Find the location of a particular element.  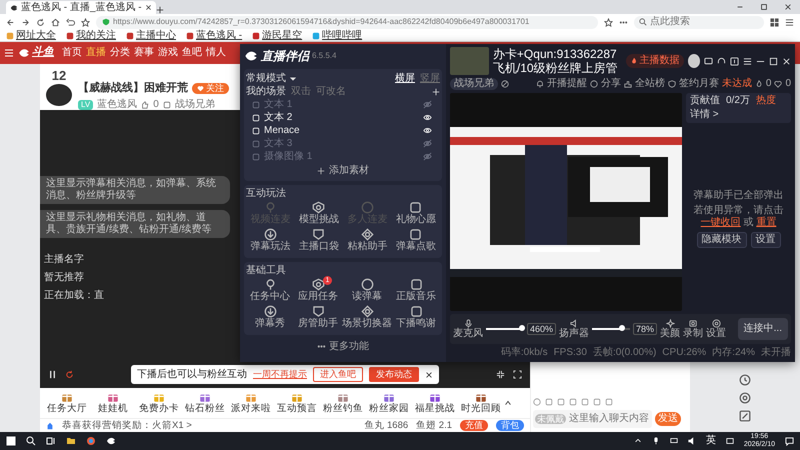

gift-item: 任务大厅 is located at coordinates (67, 403).